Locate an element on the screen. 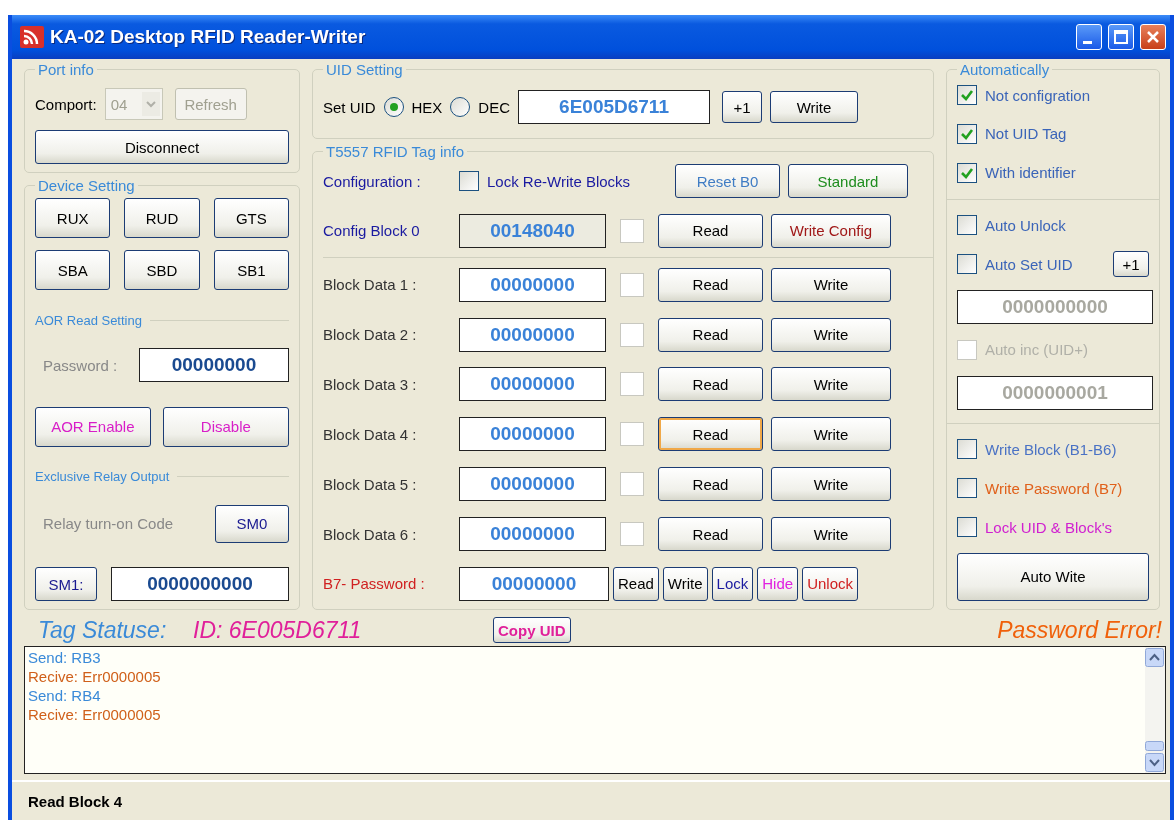 The height and width of the screenshot is (820, 1174). checkbox-label: Not configration is located at coordinates (1038, 95).